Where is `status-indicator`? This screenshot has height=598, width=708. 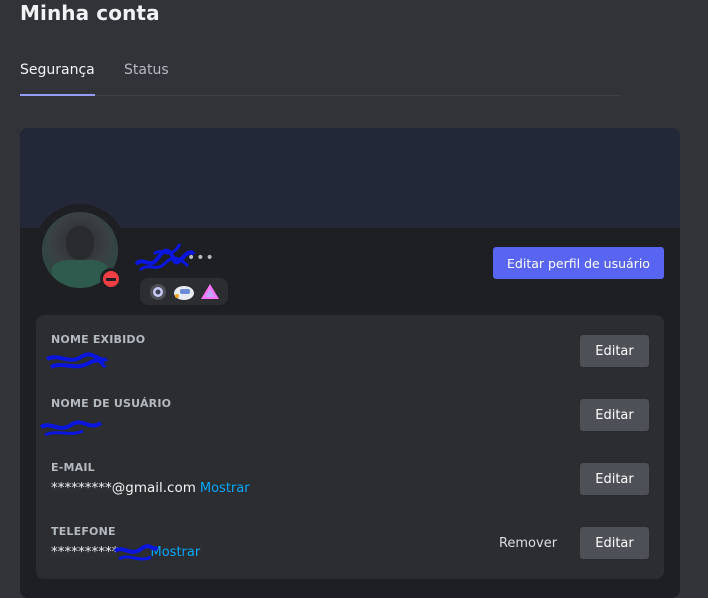 status-indicator is located at coordinates (111, 279).